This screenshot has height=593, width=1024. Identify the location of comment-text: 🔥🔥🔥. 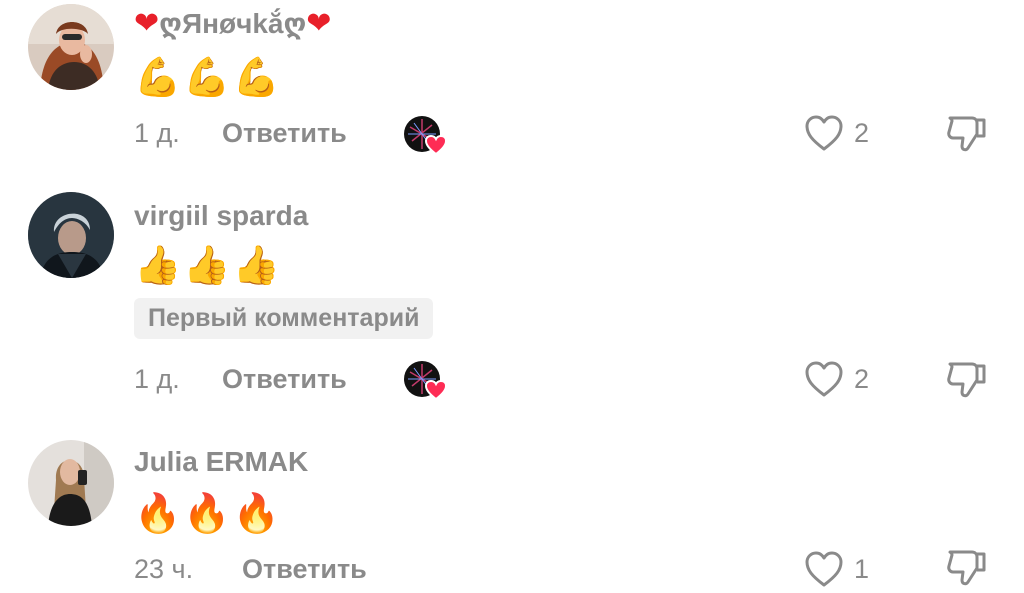
(208, 513).